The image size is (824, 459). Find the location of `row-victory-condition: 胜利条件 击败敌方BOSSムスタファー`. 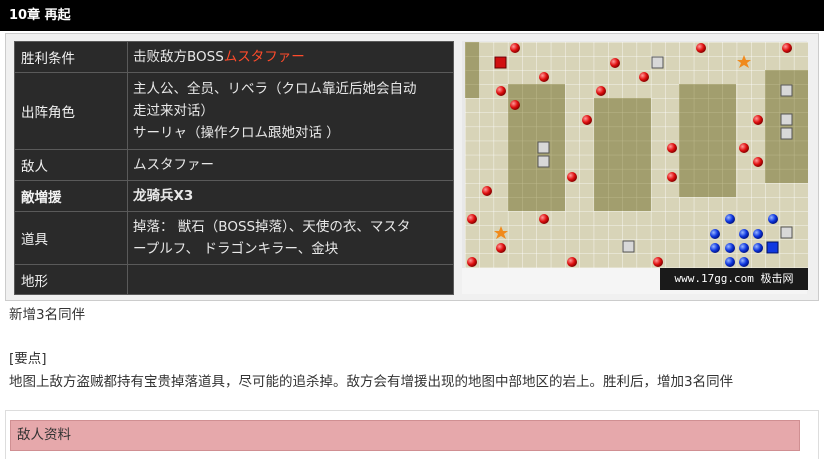

row-victory-condition: 胜利条件 击败敌方BOSSムスタファー is located at coordinates (234, 57).